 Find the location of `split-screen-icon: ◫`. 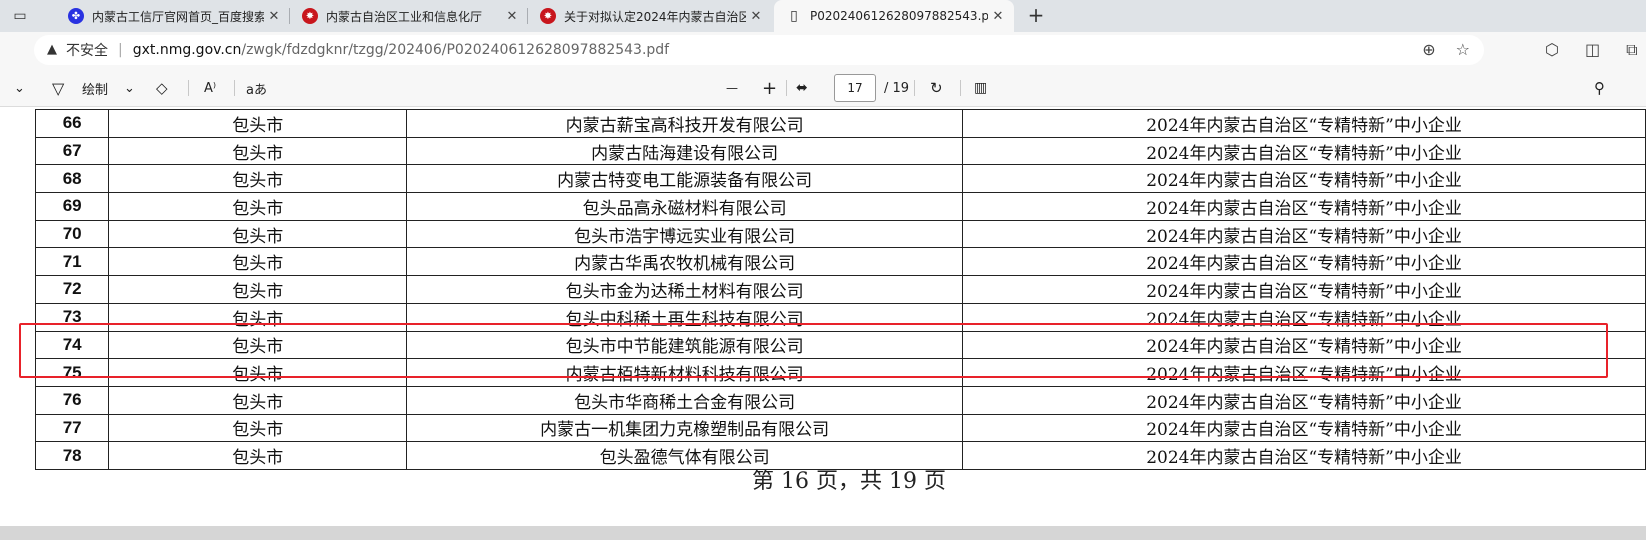

split-screen-icon: ◫ is located at coordinates (1592, 50).